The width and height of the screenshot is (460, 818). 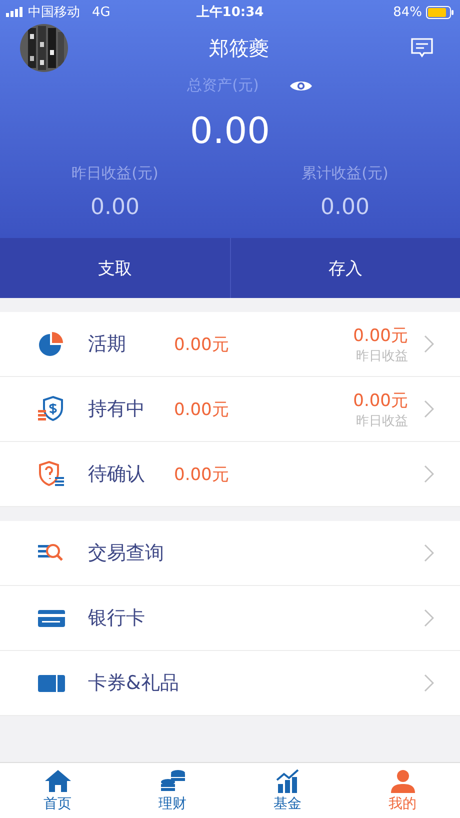 What do you see at coordinates (117, 409) in the screenshot?
I see `holding-name: 持有中` at bounding box center [117, 409].